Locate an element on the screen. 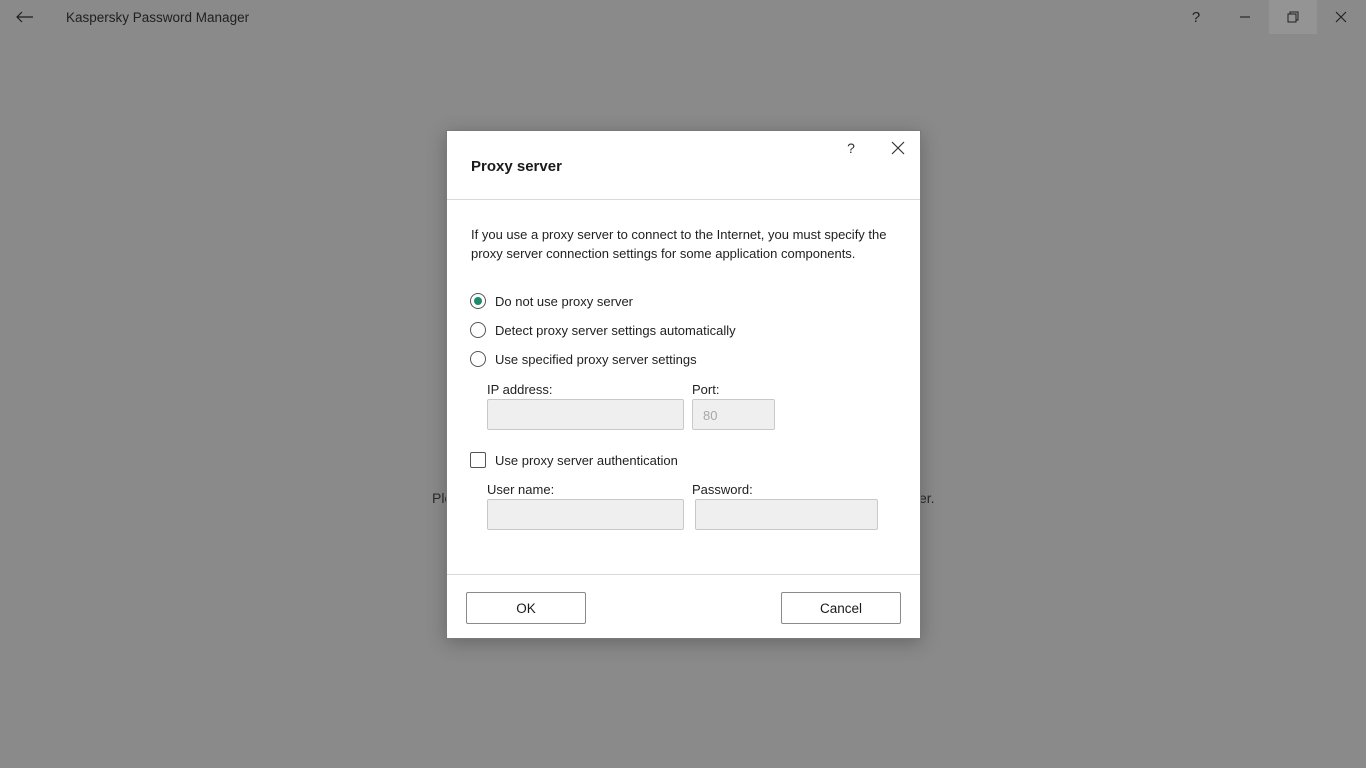  auth-checkbox is located at coordinates (478, 460).